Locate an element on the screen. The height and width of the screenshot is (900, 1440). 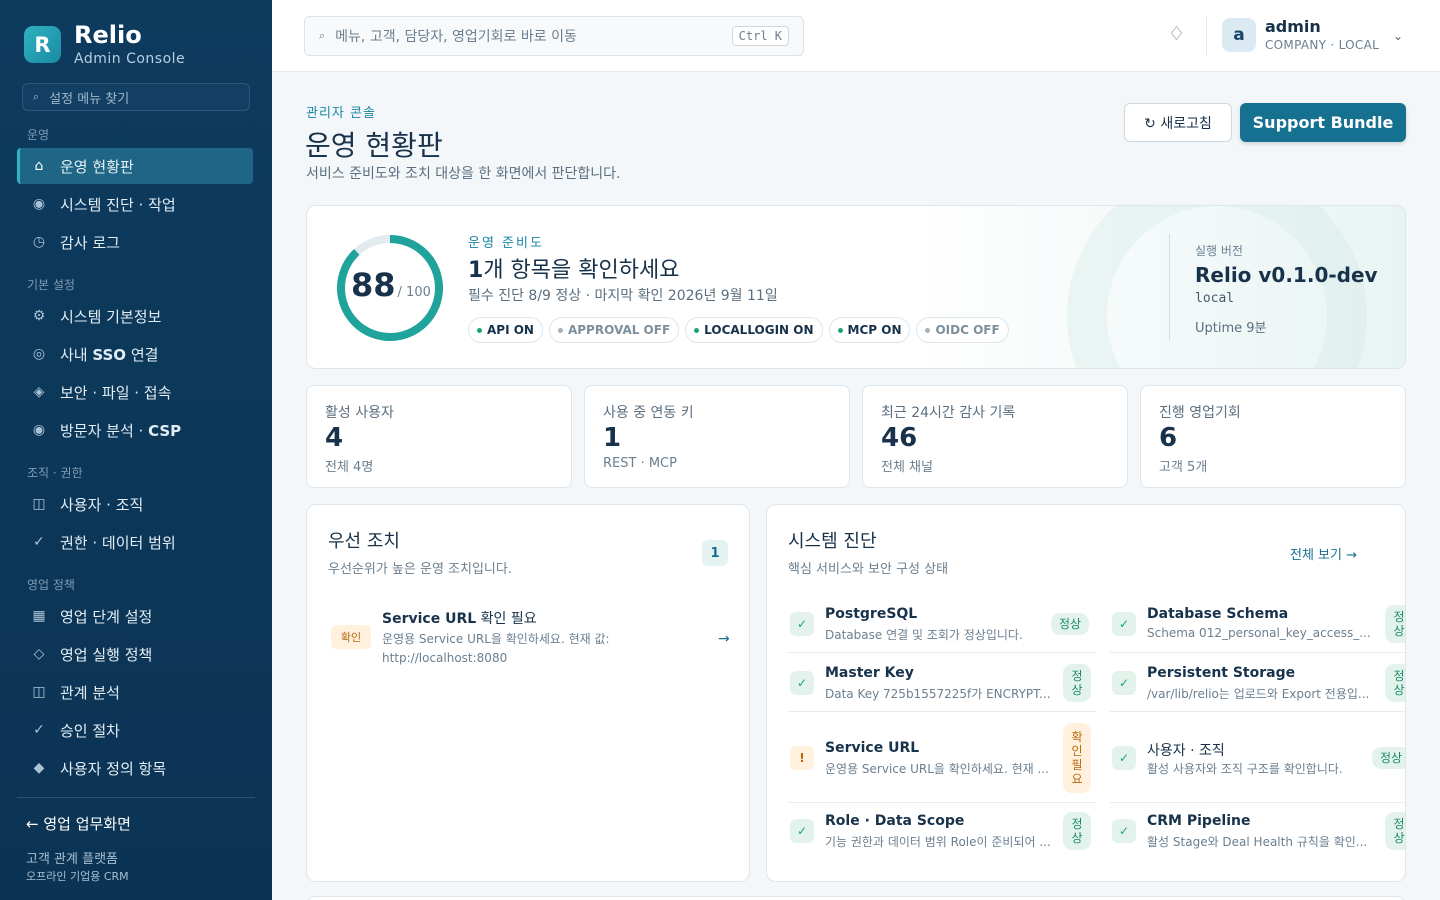
refresh-button: ↻ 새로고침 is located at coordinates (1178, 122).